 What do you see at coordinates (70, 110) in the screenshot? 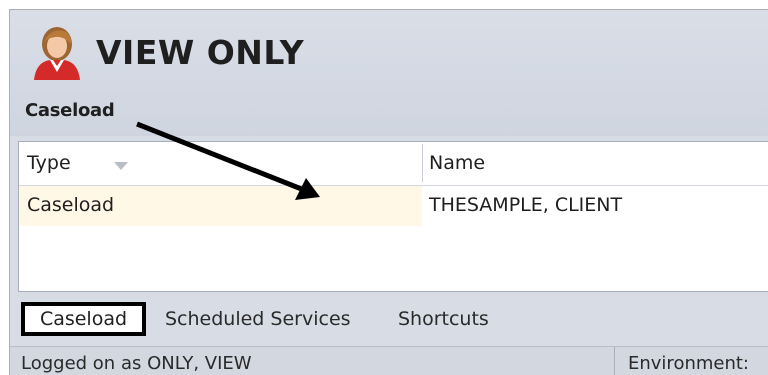
I see `section-subtitle: Caseload` at bounding box center [70, 110].